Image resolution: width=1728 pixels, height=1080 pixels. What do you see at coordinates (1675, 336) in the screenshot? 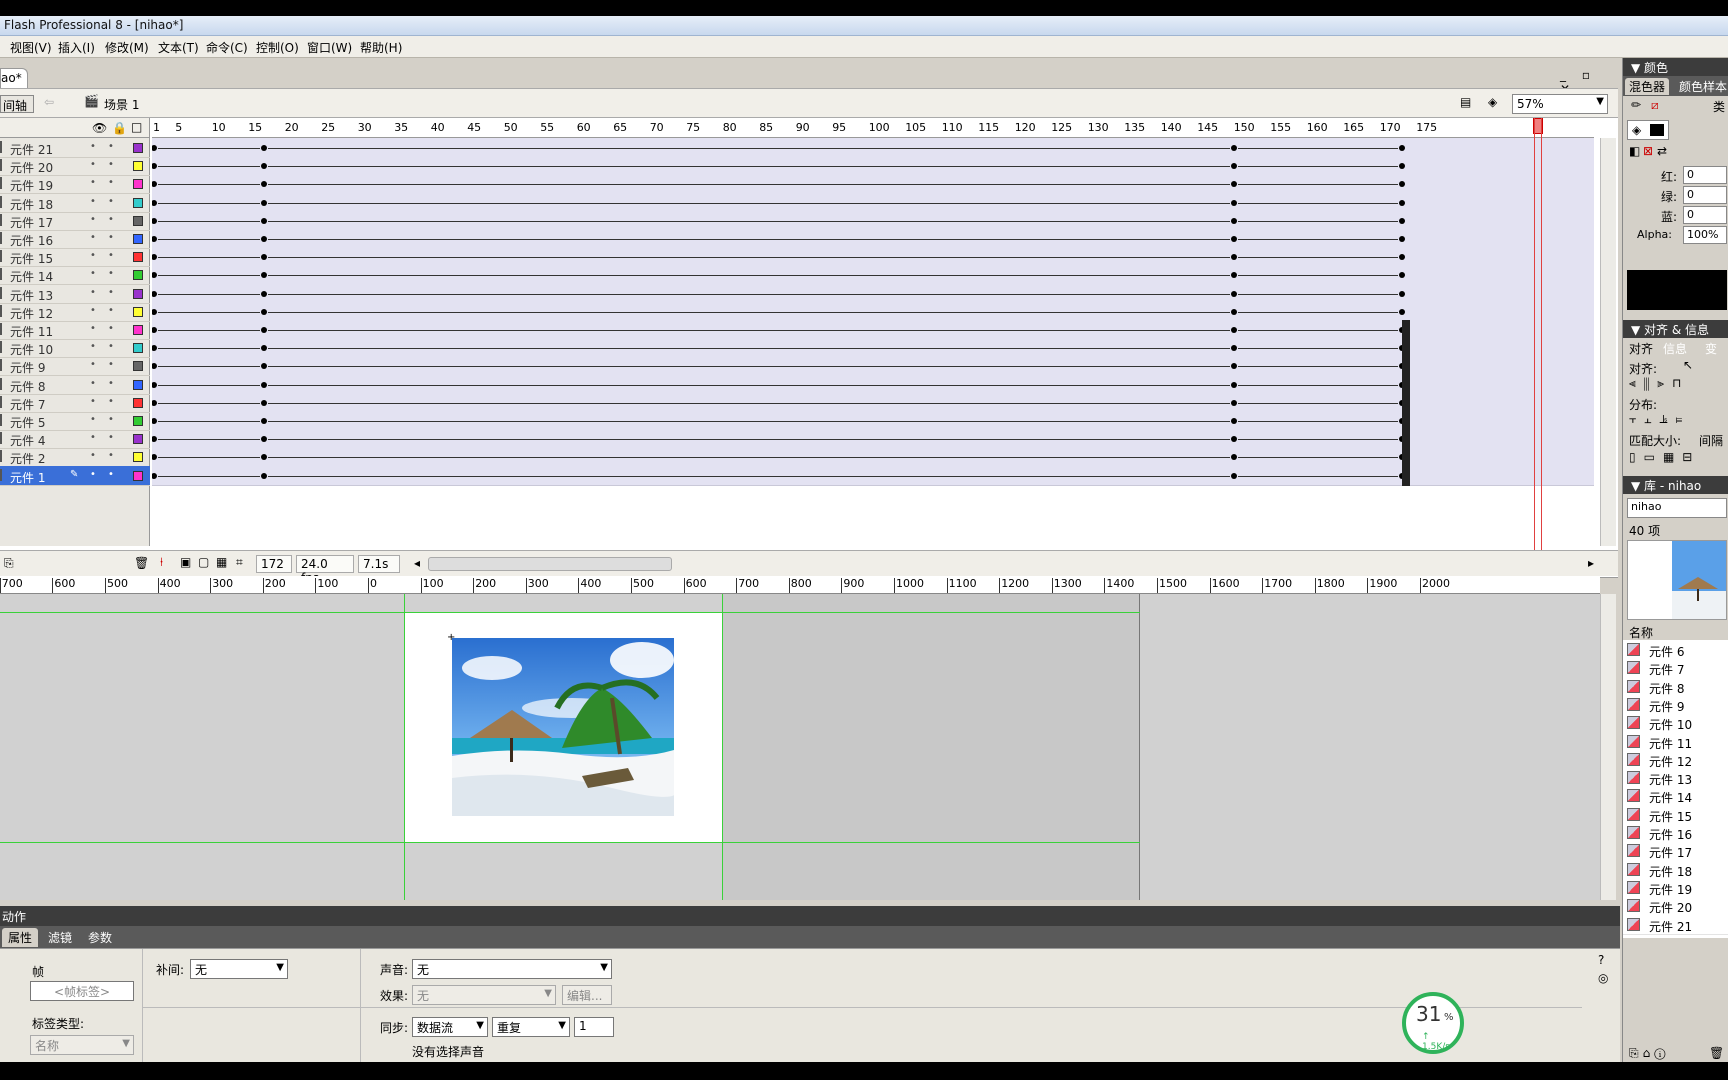
I see `align-panel-header: ▼ 对齐 & 信息 &` at bounding box center [1675, 336].